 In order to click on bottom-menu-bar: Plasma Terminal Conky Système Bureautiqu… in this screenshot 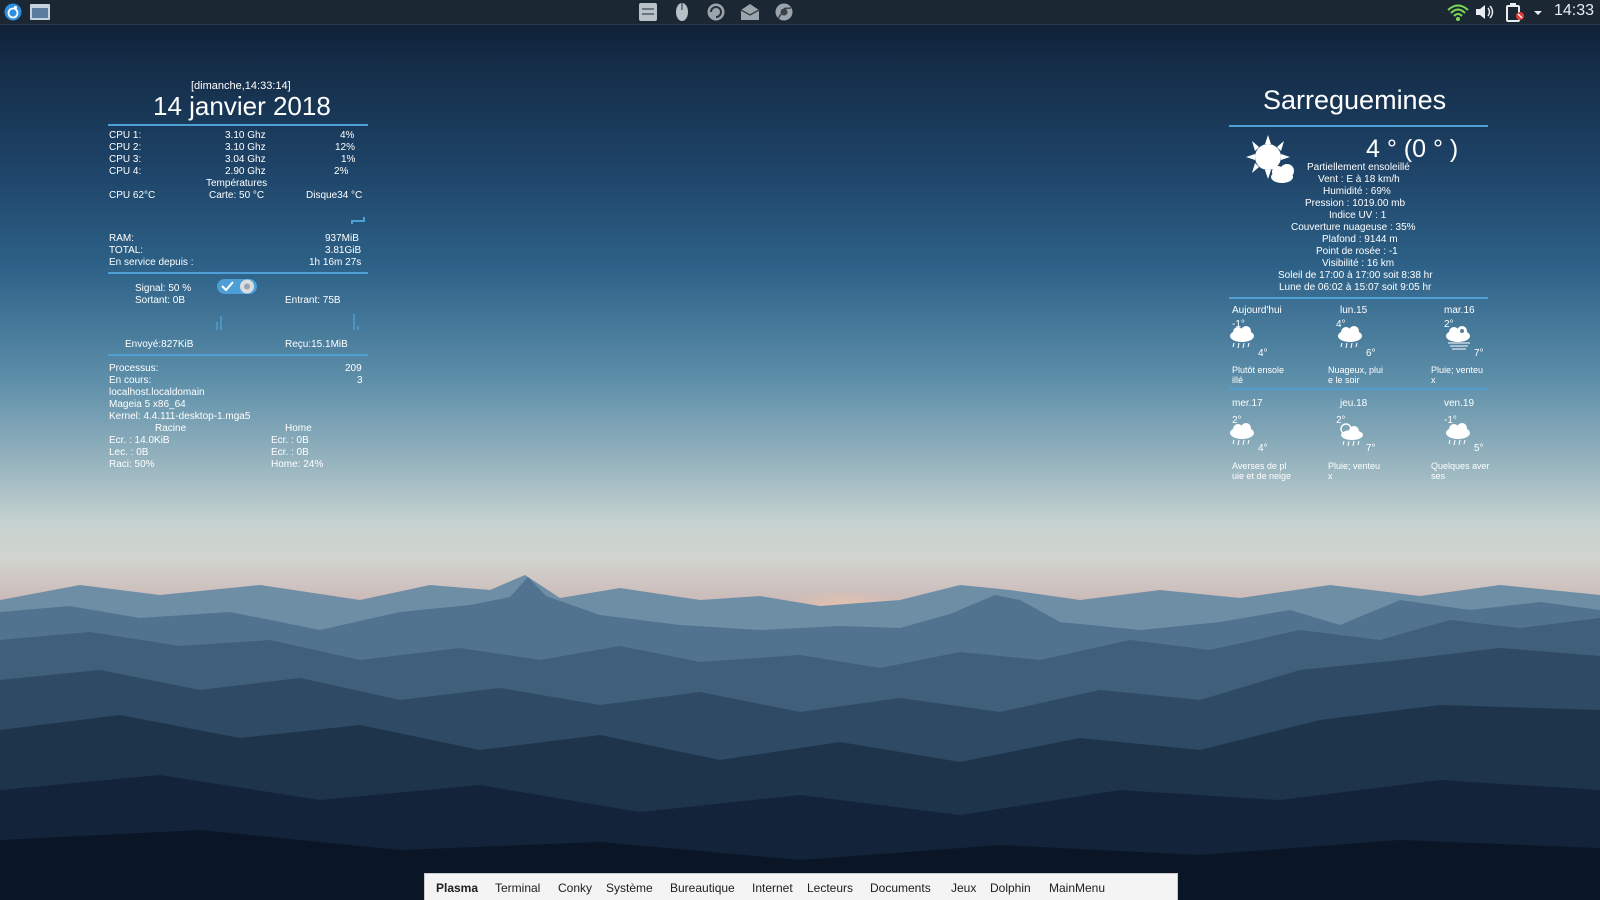, I will do `click(801, 886)`.